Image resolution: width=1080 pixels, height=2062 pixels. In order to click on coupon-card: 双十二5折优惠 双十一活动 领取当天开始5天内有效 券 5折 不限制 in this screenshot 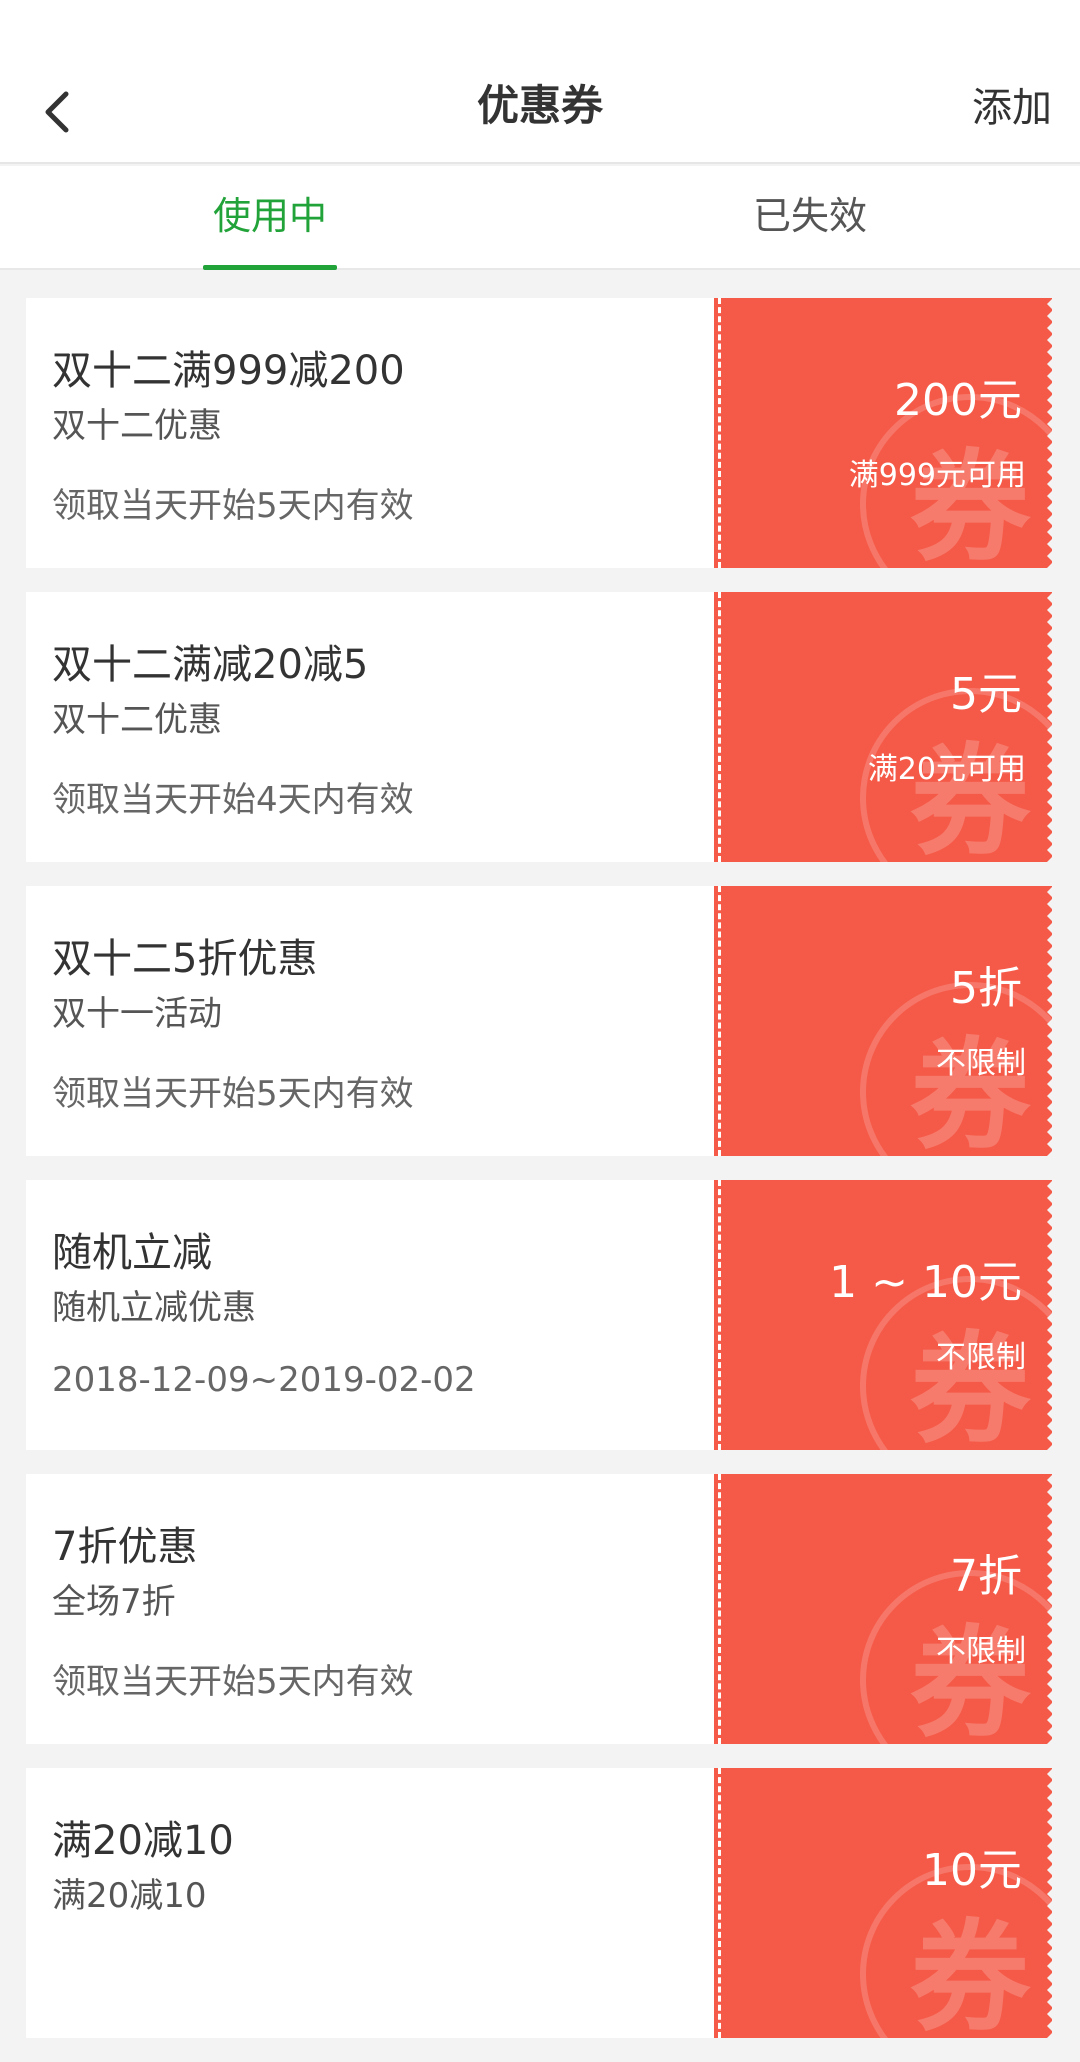, I will do `click(539, 1021)`.